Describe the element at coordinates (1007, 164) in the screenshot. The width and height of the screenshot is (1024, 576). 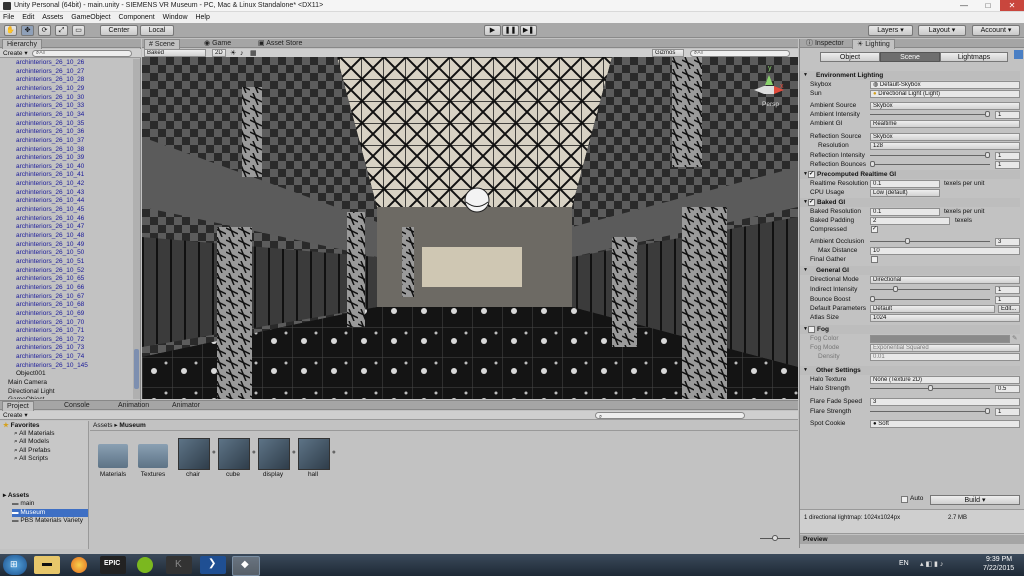
I see `reflection-bounces-field: 1` at that location.